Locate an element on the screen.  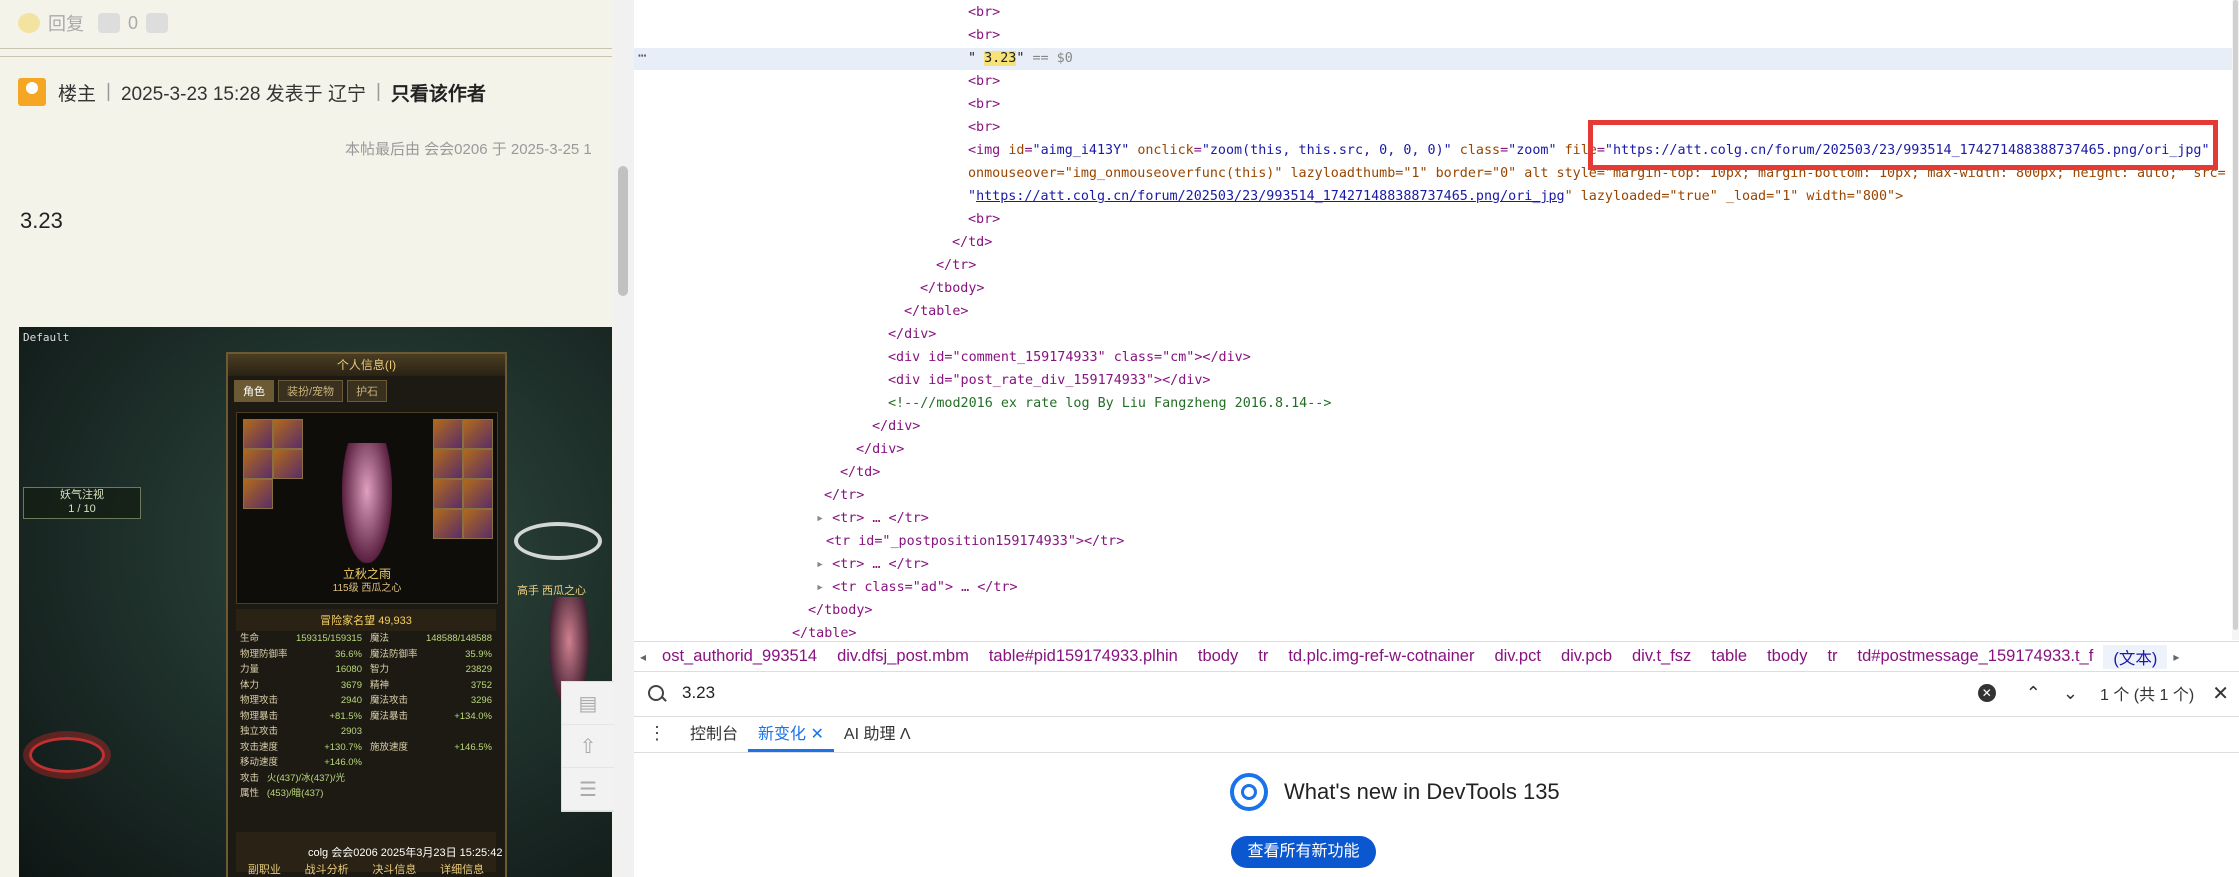
breadcrumb-item: div.pct is located at coordinates (1517, 656).